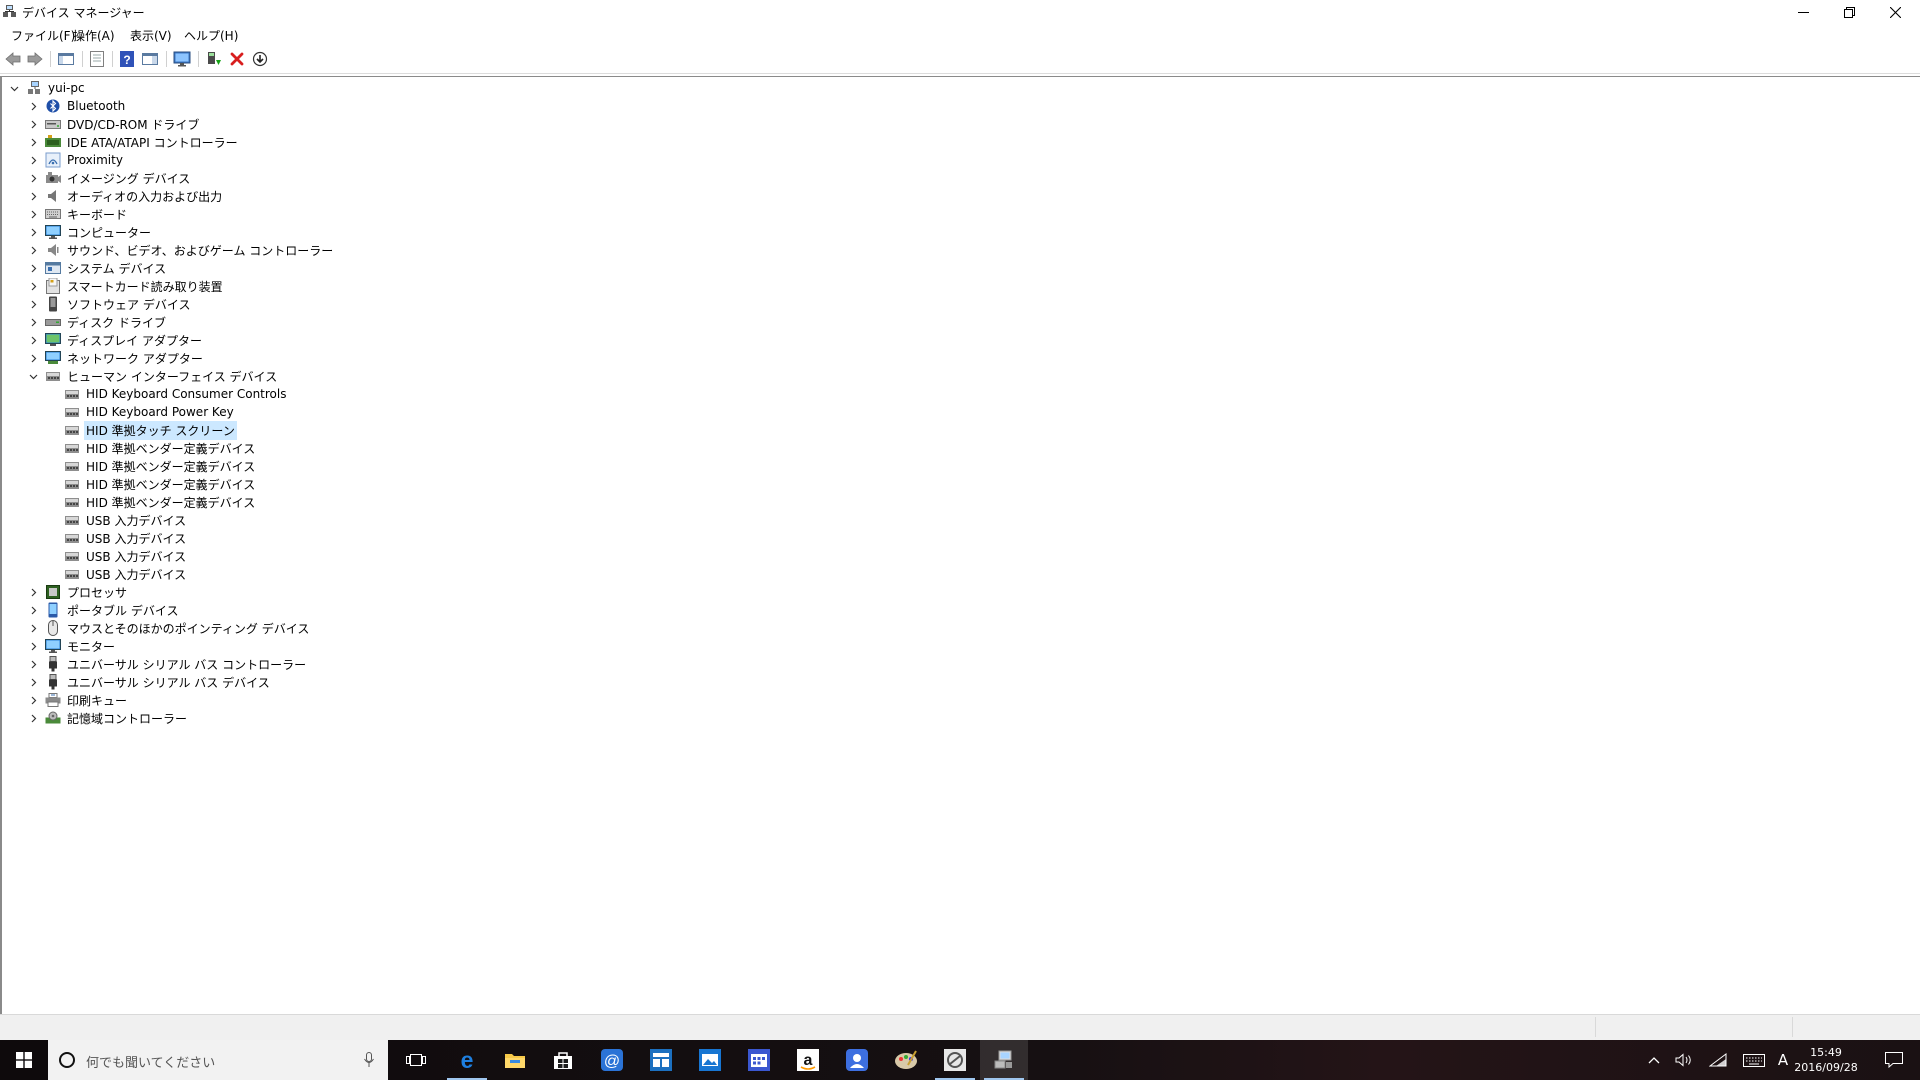  Describe the element at coordinates (114, 124) in the screenshot. I see `tree-item-category: DVD/CD-ROM ドライブ` at that location.